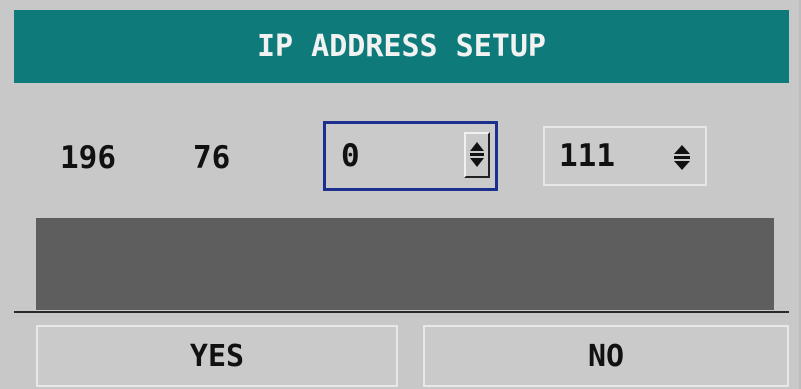 The width and height of the screenshot is (801, 389). I want to click on yes-button: YES, so click(217, 356).